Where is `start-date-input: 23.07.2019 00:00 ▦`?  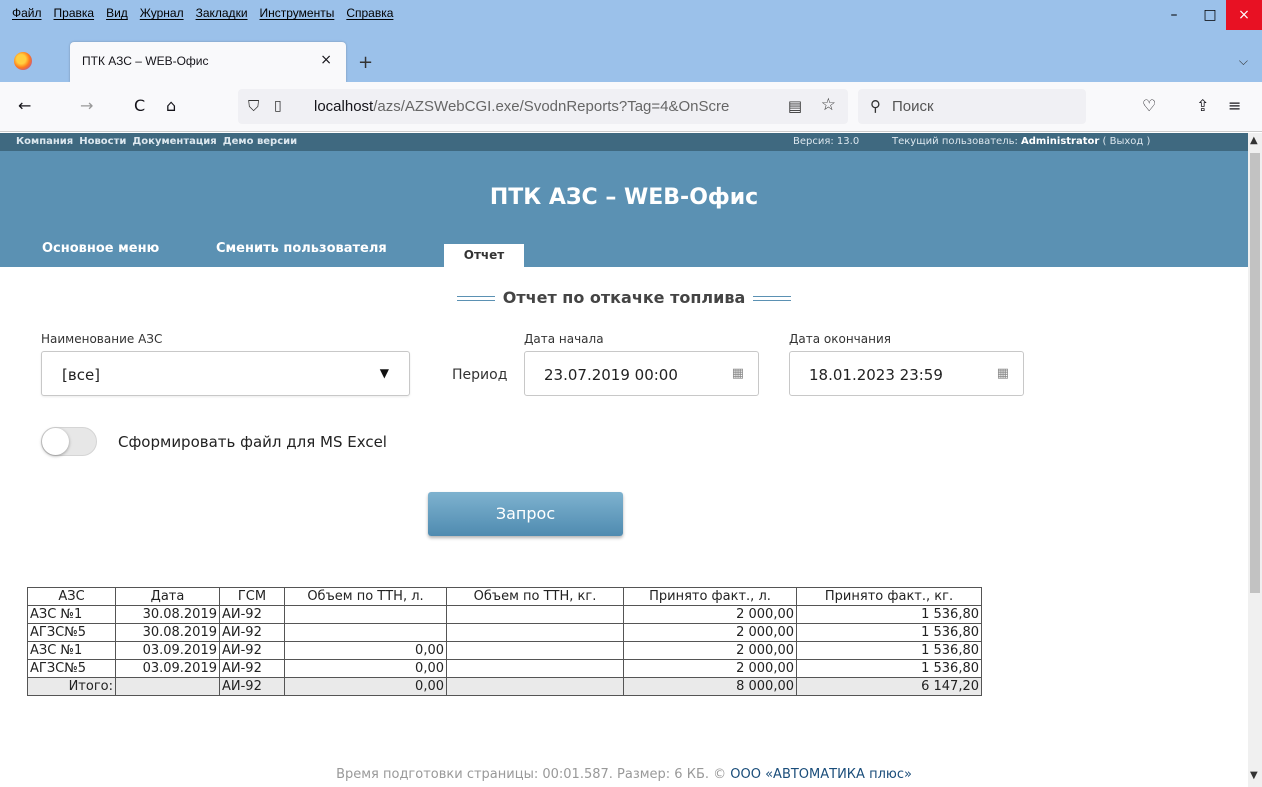 start-date-input: 23.07.2019 00:00 ▦ is located at coordinates (641, 373).